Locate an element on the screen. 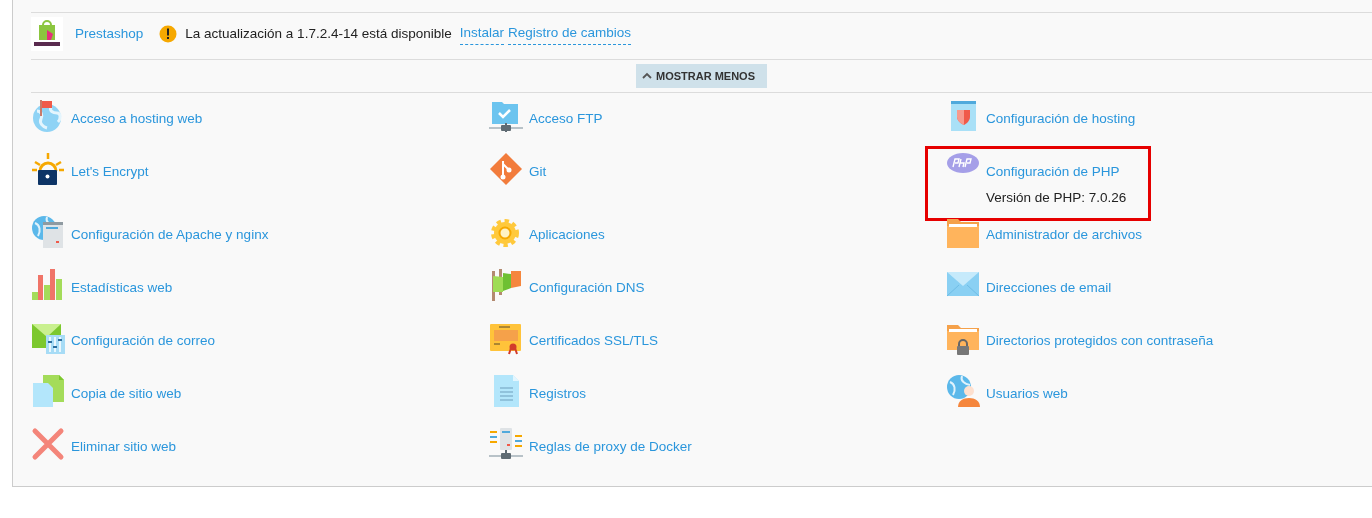 The height and width of the screenshot is (518, 1372). globe-server-icon is located at coordinates (48, 231).